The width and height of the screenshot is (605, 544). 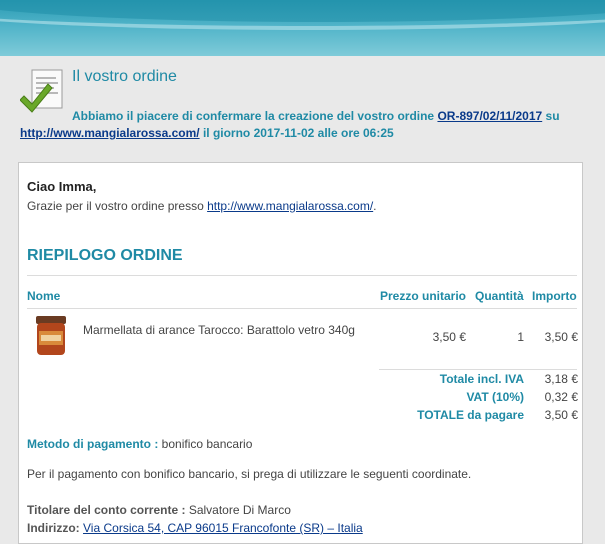 I want to click on account-holder-value: Salvatore Di Marco, so click(x=239, y=510).